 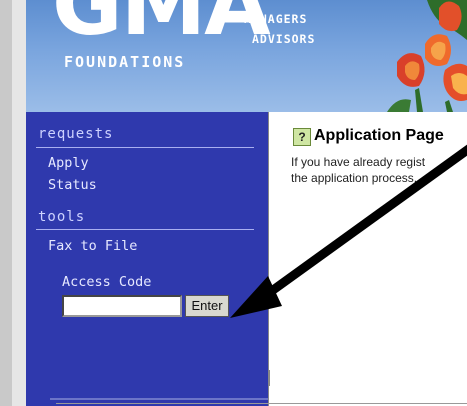 What do you see at coordinates (284, 39) in the screenshot?
I see `tagline-advisors: ADVISORS` at bounding box center [284, 39].